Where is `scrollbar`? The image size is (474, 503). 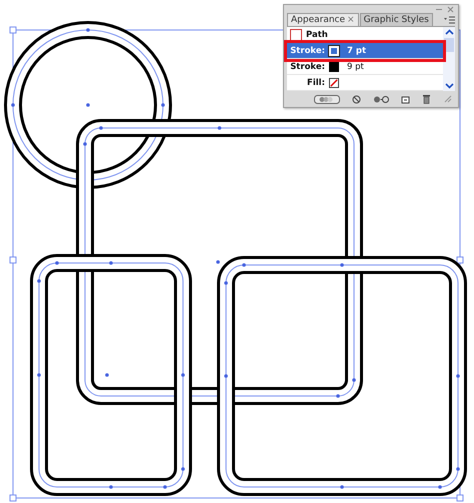 scrollbar is located at coordinates (449, 59).